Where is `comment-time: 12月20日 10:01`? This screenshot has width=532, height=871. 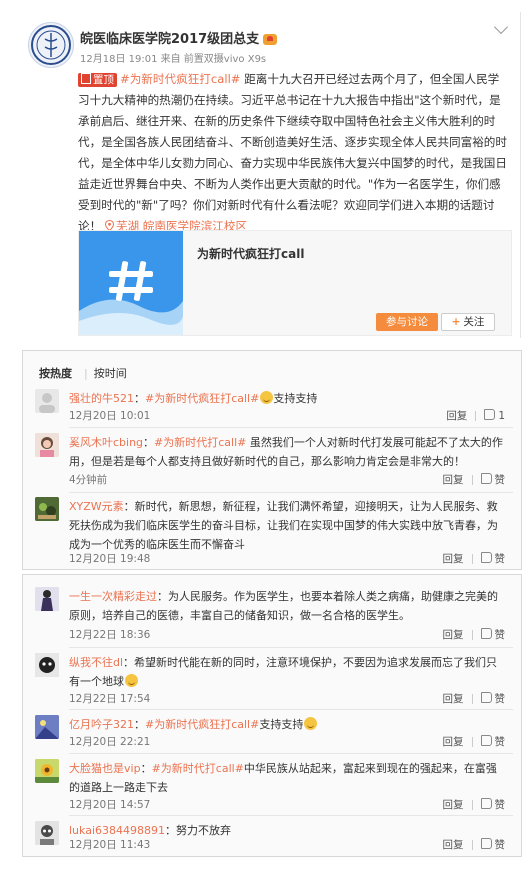
comment-time: 12月20日 10:01 is located at coordinates (110, 416).